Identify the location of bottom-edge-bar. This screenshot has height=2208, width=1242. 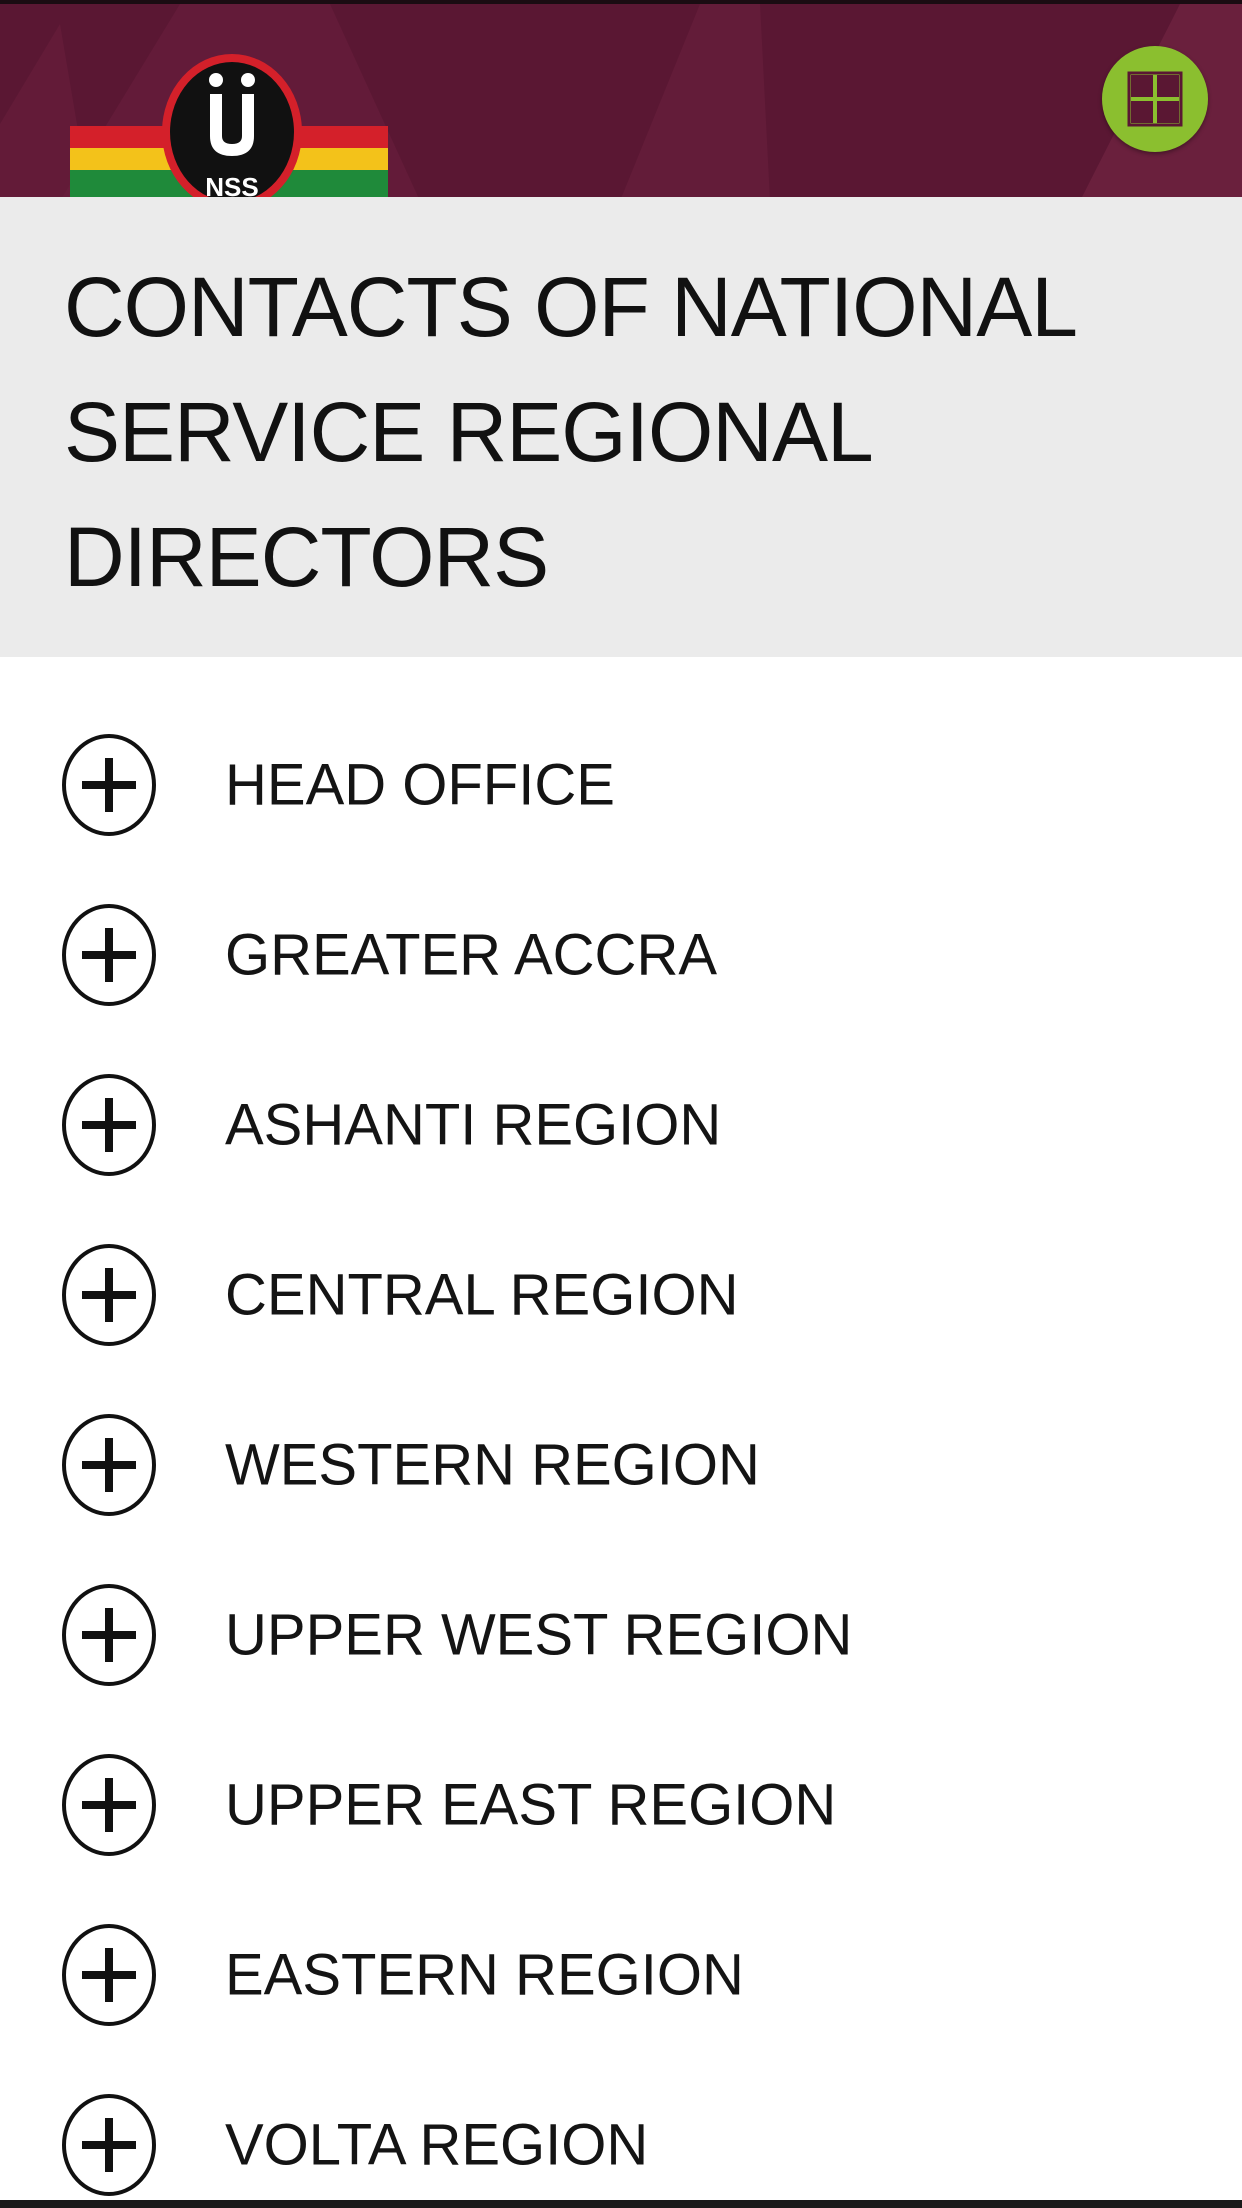
(621, 2204).